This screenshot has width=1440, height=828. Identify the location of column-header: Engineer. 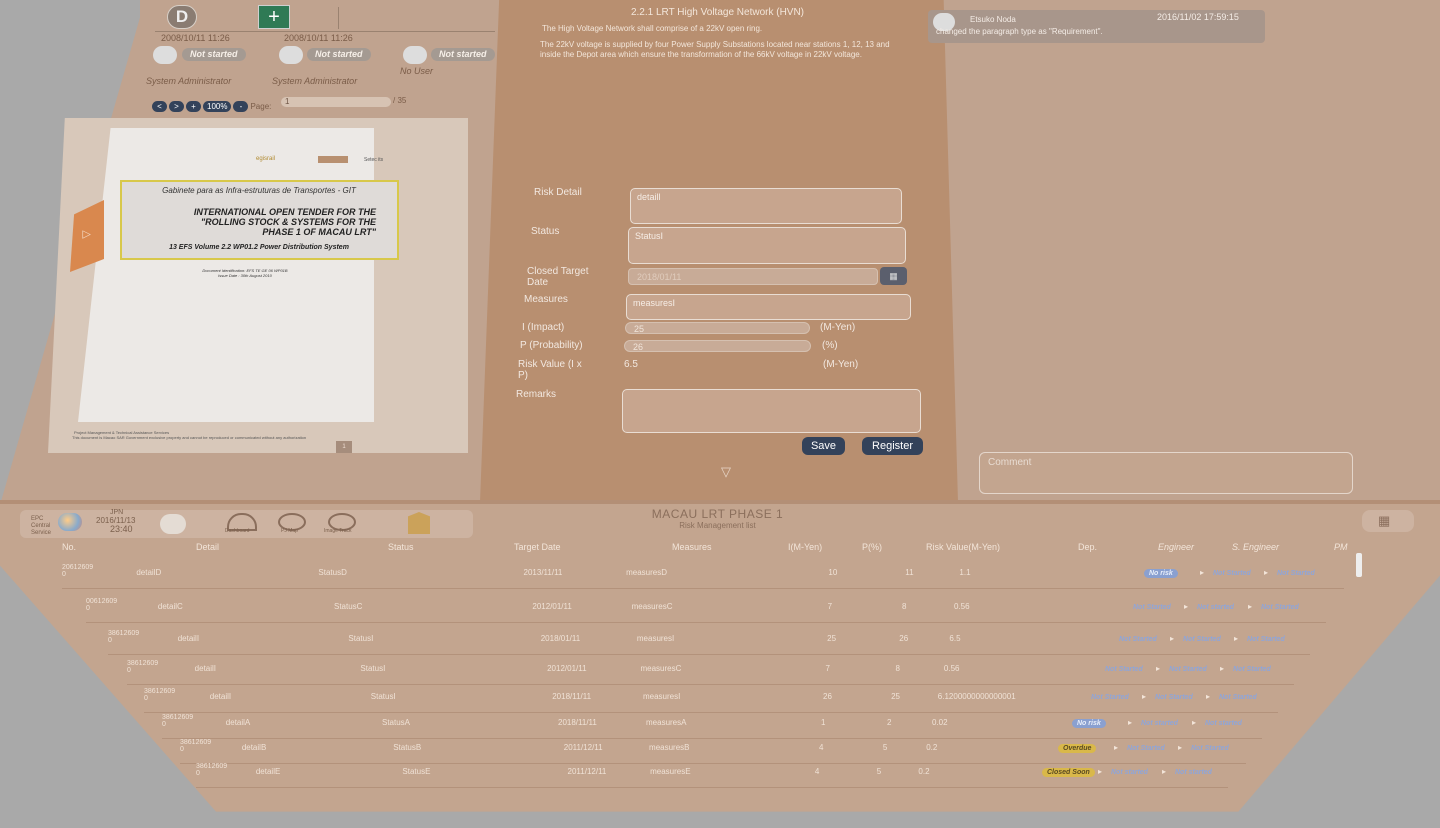
(1176, 547).